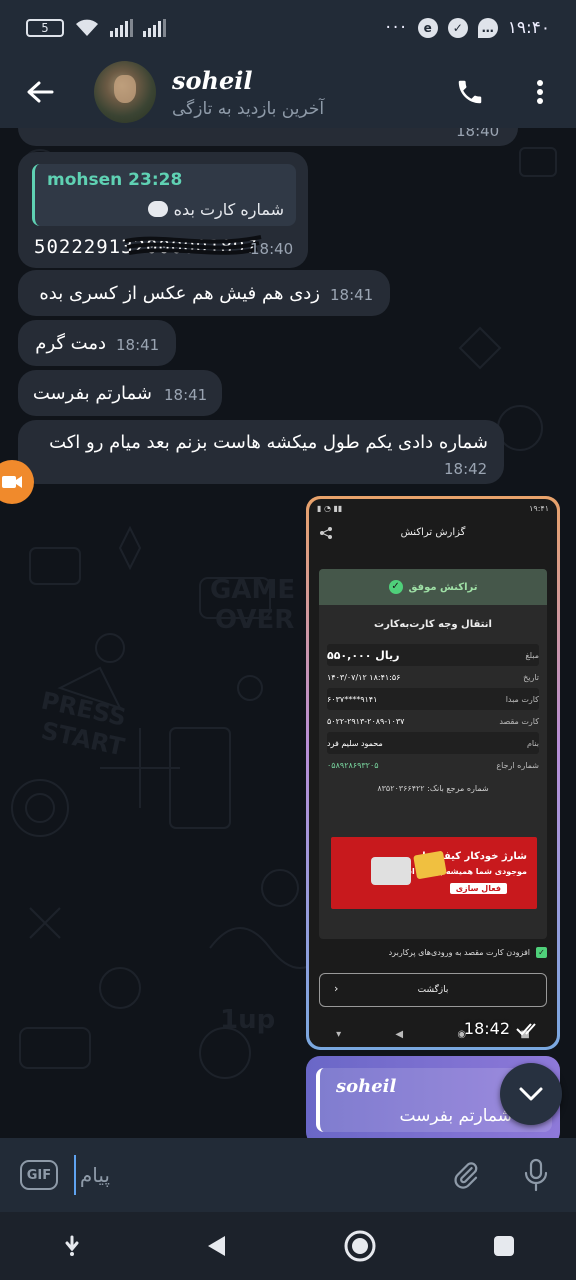 This screenshot has width=576, height=1280. Describe the element at coordinates (443, 587) in the screenshot. I see `receipt-success-text: تراکنش موفق` at that location.